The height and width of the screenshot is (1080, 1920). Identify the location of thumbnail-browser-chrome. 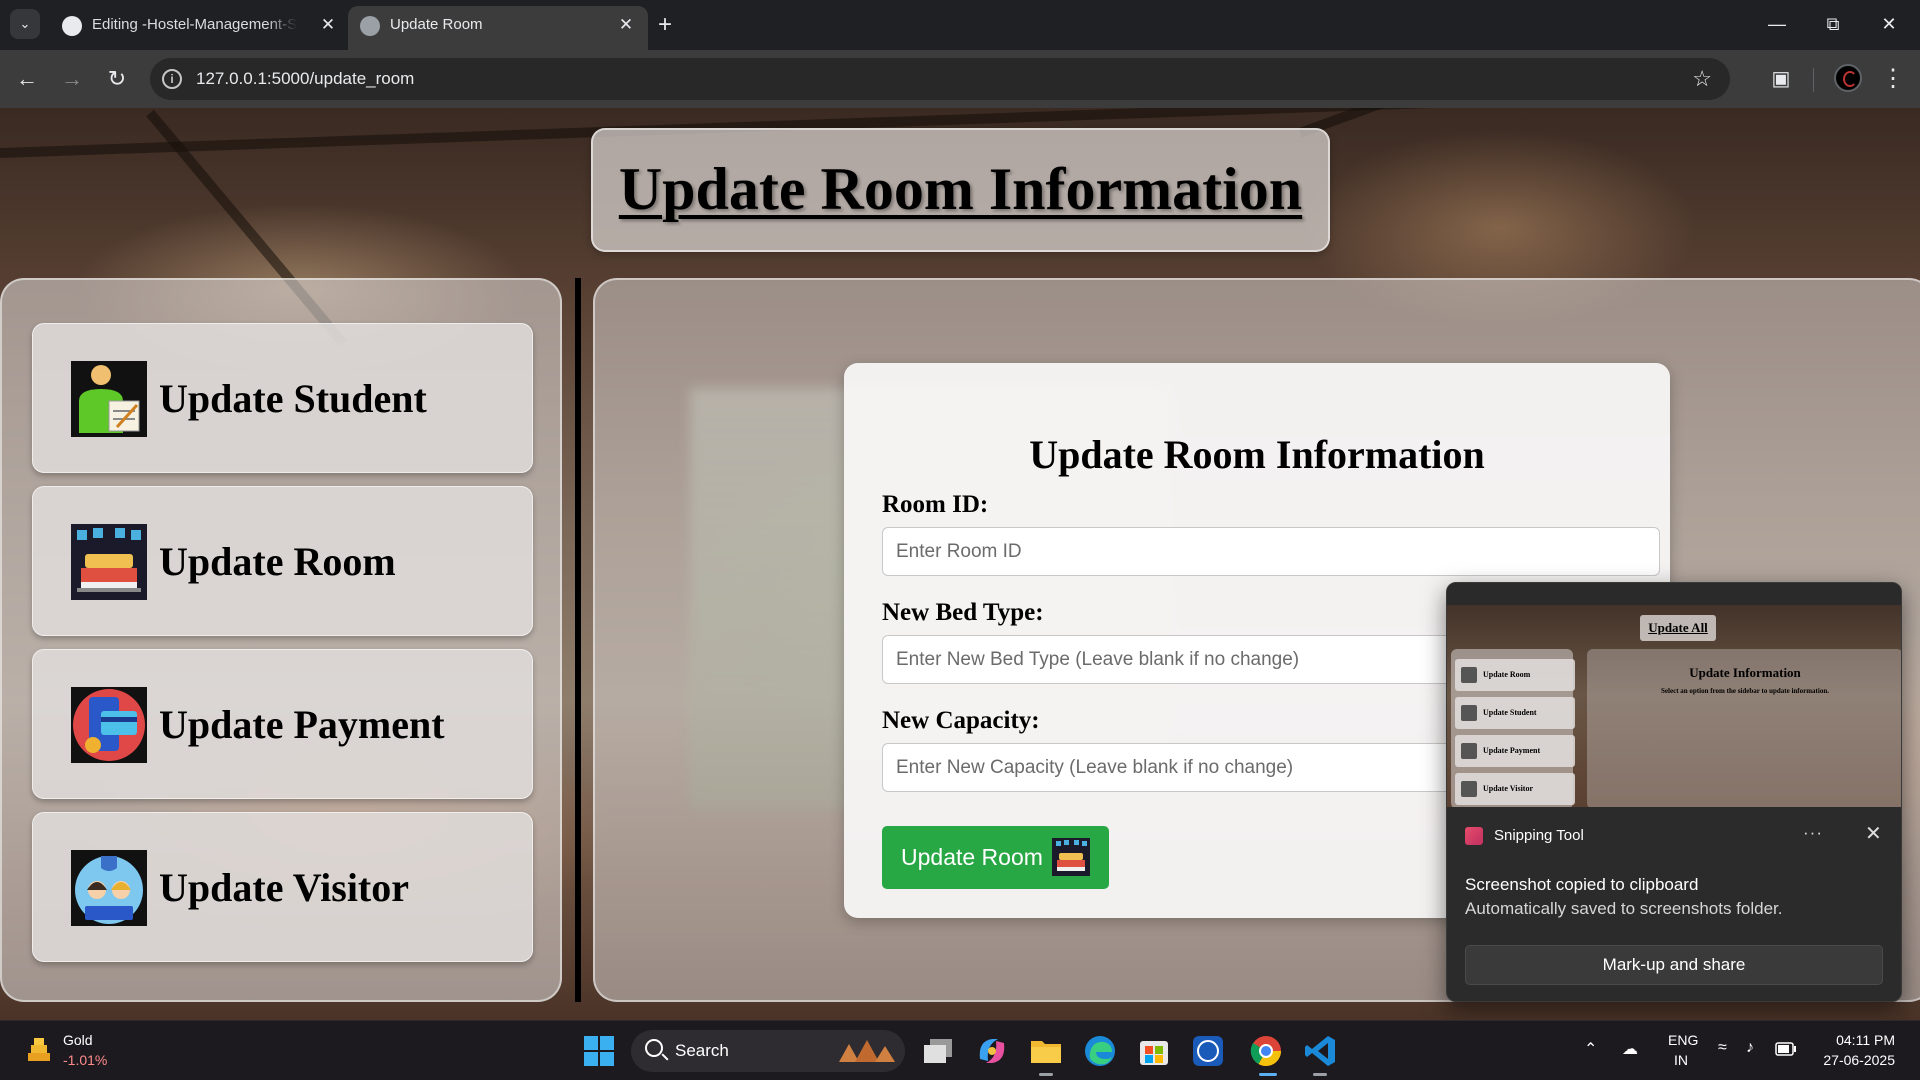
(1674, 594).